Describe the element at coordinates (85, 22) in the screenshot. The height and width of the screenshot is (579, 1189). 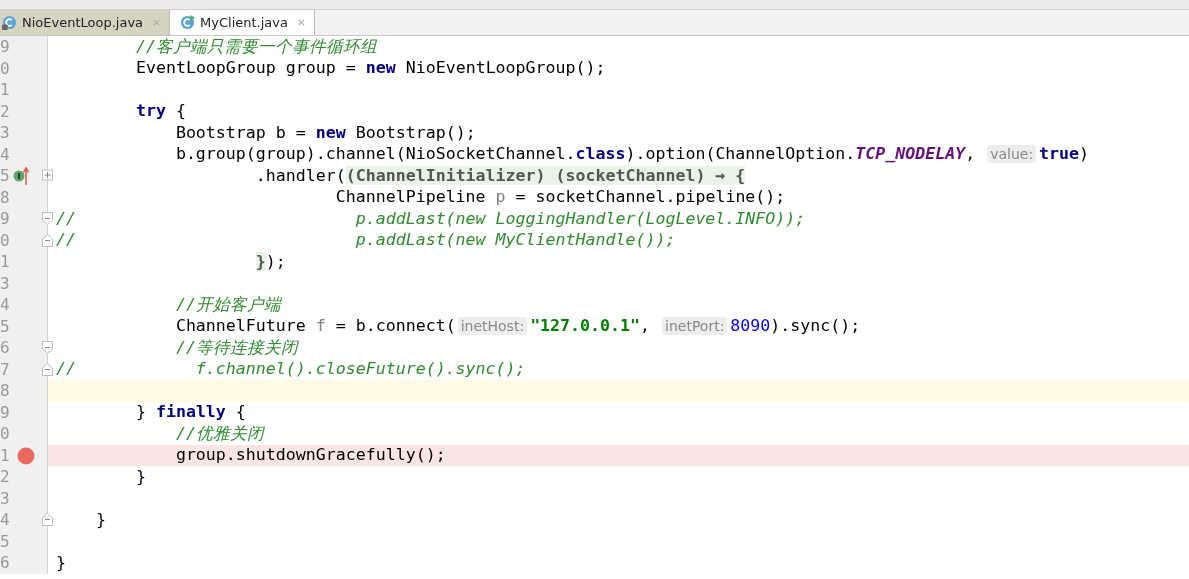
I see `editor-tab: NioEventLoop.java` at that location.